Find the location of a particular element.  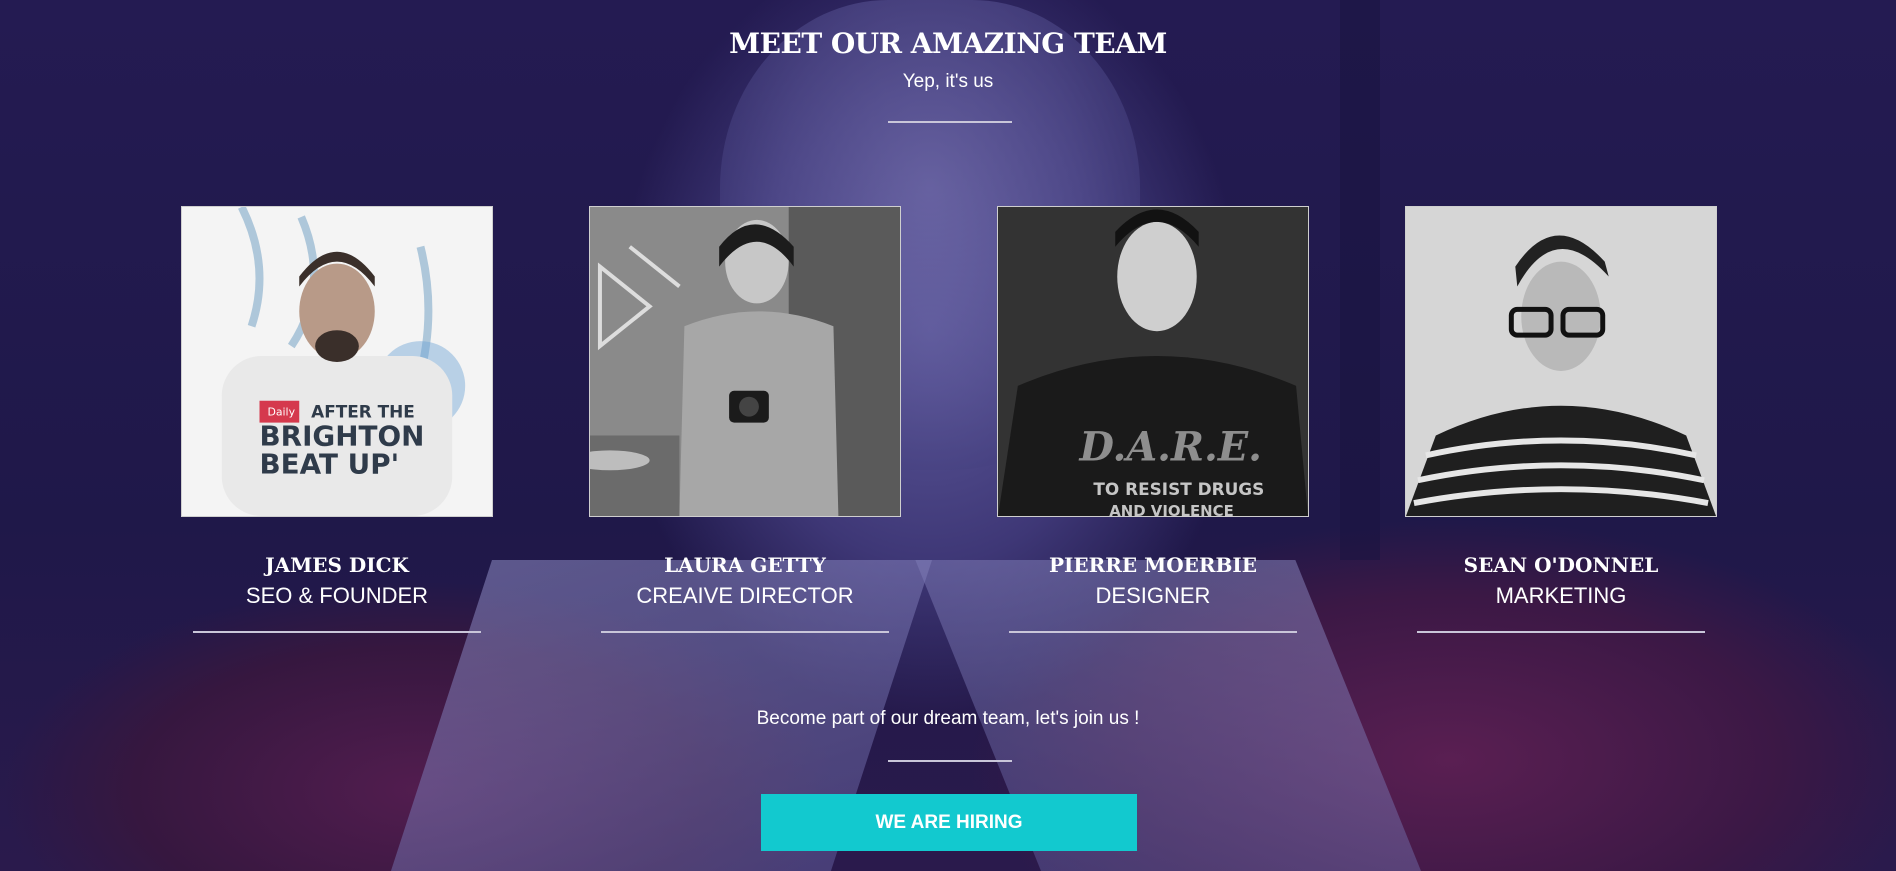

team-card: SEAN O'DONNEL MARKETING is located at coordinates (1561, 419).